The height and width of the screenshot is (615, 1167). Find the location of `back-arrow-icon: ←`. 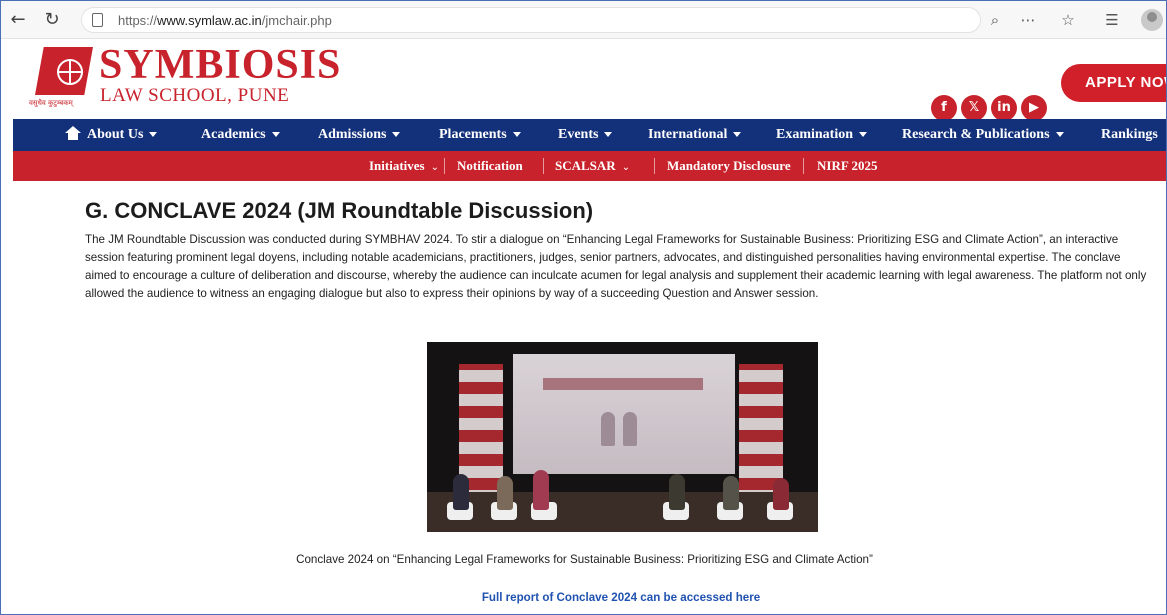

back-arrow-icon: ← is located at coordinates (18, 20).